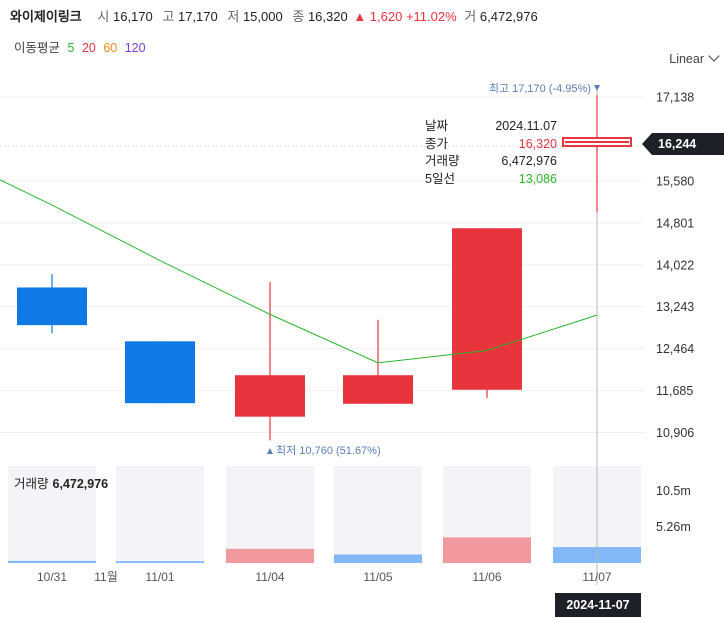 The width and height of the screenshot is (724, 618). I want to click on low-marker-icon, so click(270, 451).